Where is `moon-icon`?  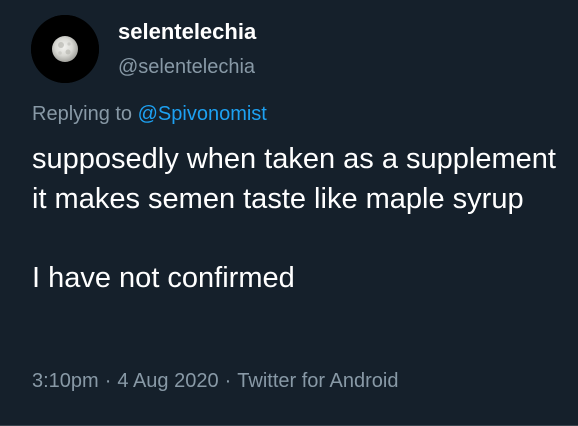
moon-icon is located at coordinates (65, 49).